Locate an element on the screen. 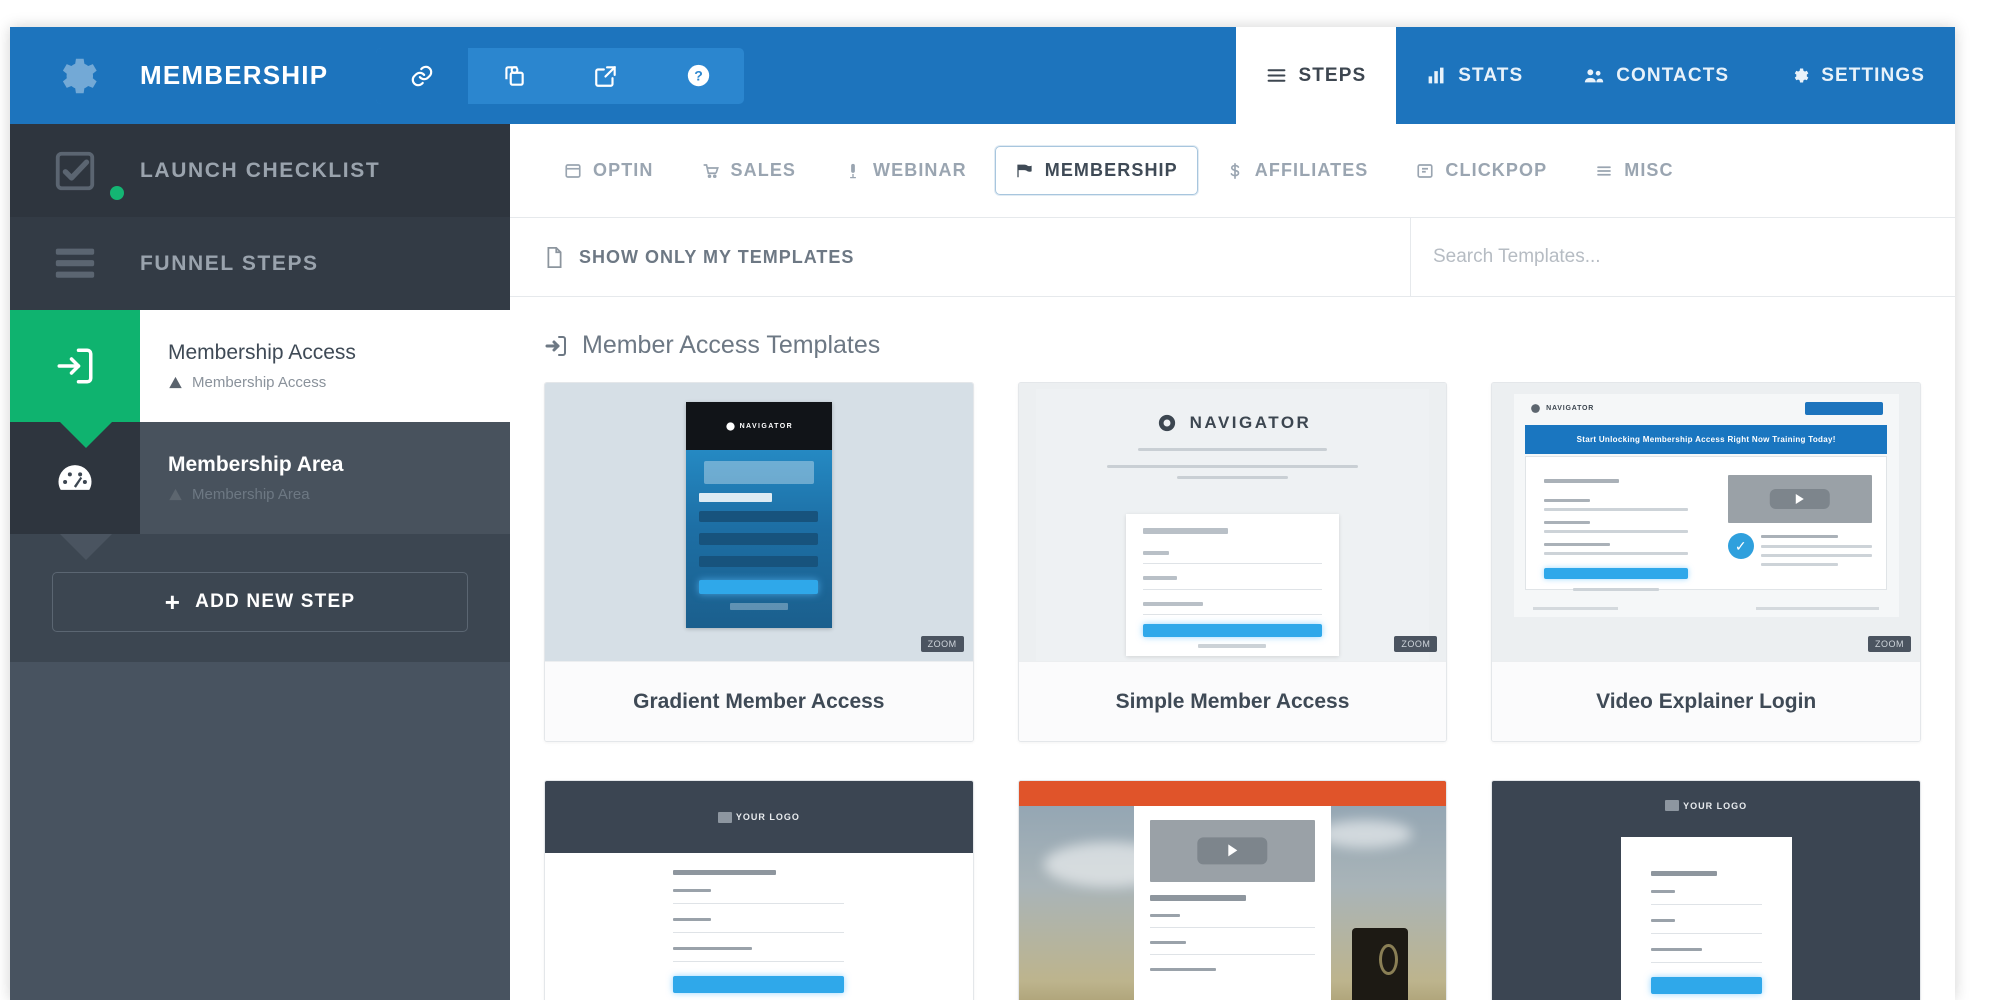 The image size is (2000, 1000). clone-icon is located at coordinates (514, 75).